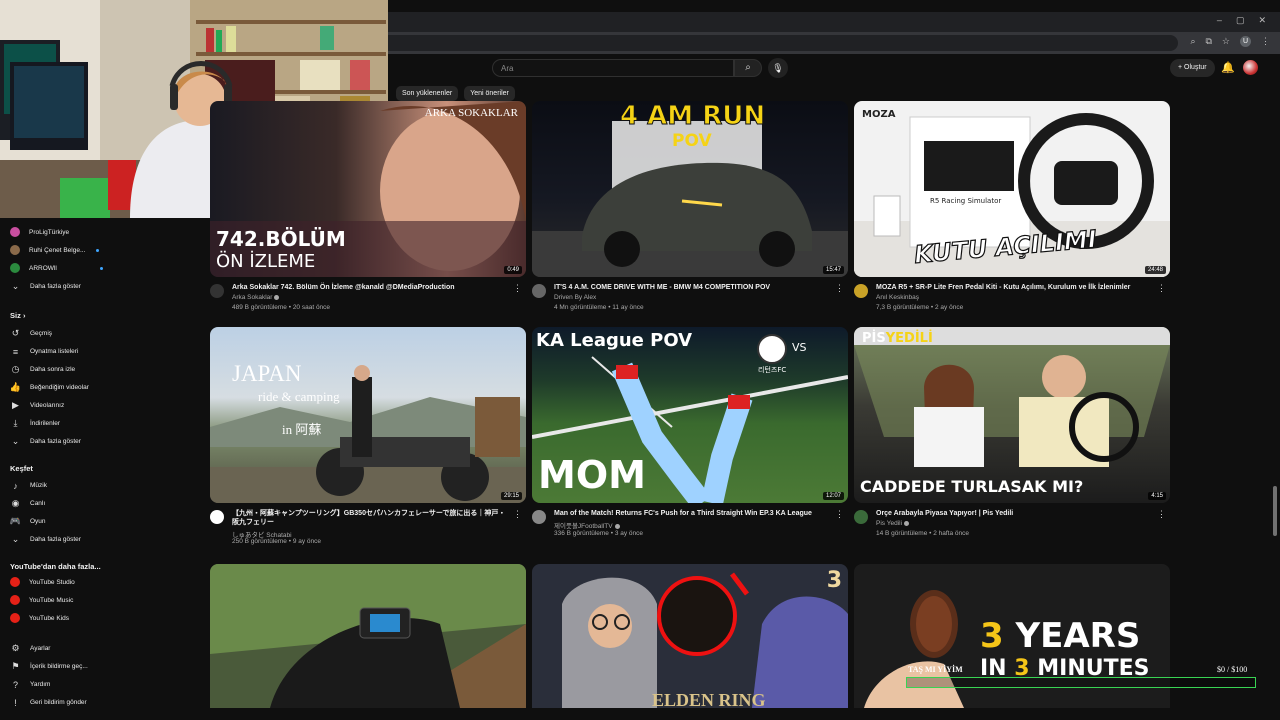 The width and height of the screenshot is (1280, 720). What do you see at coordinates (897, 338) in the screenshot?
I see `thumbnail-text: PİSYEDİLİ` at bounding box center [897, 338].